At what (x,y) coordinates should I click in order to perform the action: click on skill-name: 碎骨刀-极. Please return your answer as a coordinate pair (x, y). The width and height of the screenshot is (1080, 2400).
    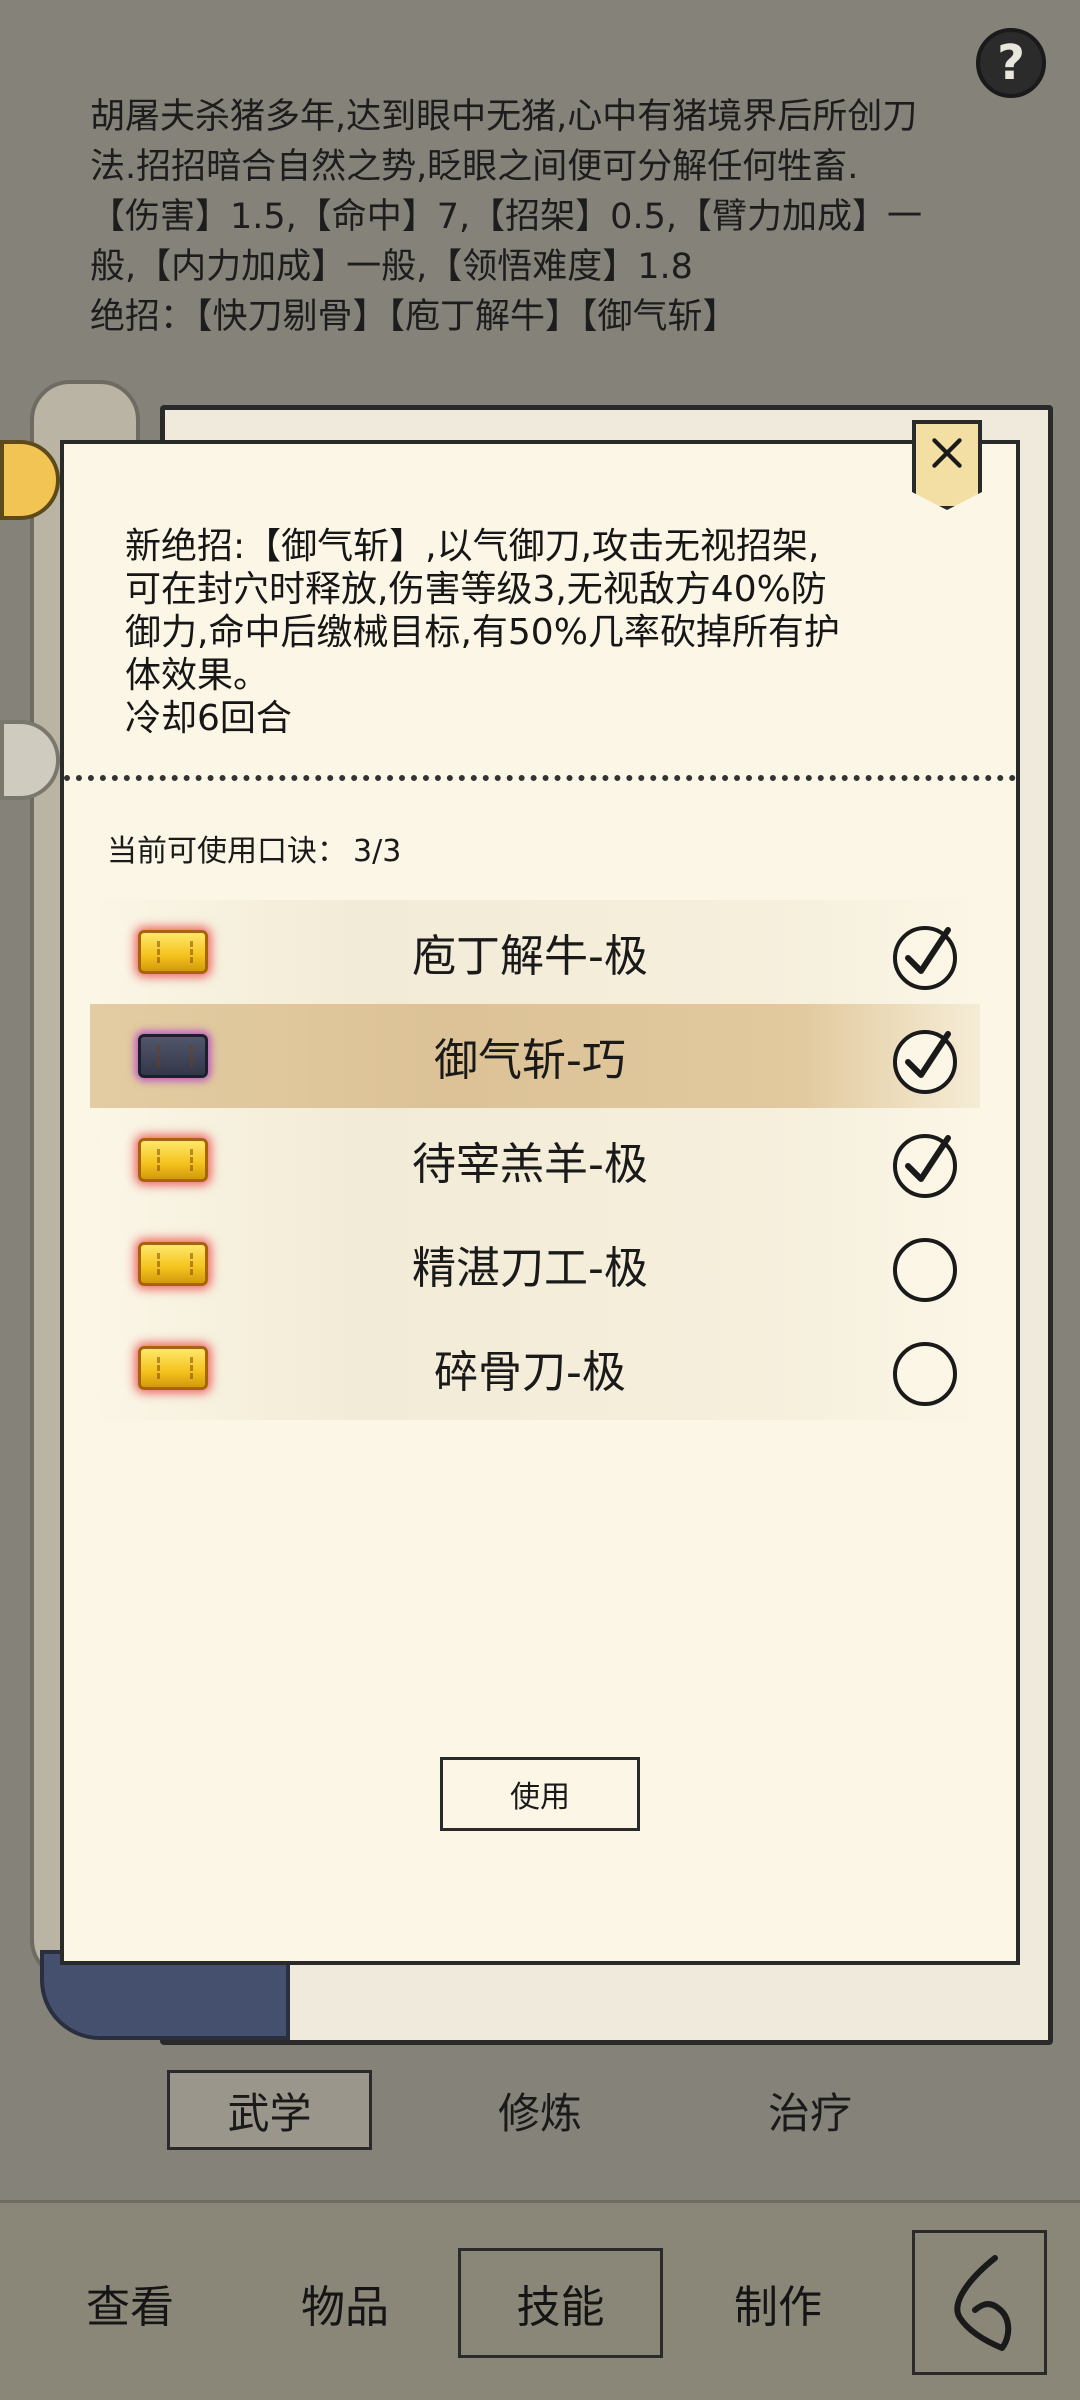
    Looking at the image, I should click on (530, 1372).